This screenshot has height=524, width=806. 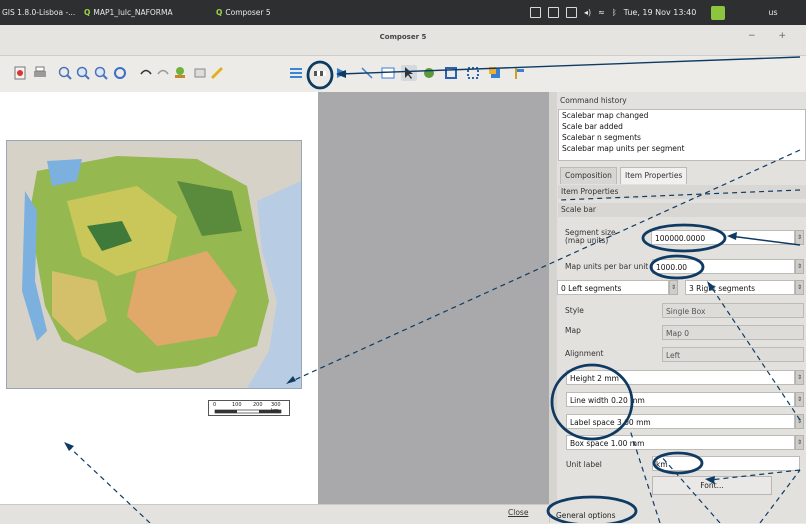 I want to click on tab-item-properties: Item Properties, so click(x=654, y=175).